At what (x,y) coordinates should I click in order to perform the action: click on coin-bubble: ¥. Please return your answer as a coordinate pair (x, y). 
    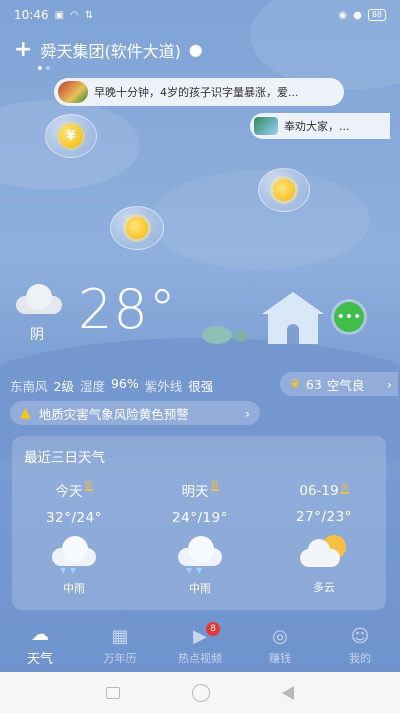
    Looking at the image, I should click on (71, 136).